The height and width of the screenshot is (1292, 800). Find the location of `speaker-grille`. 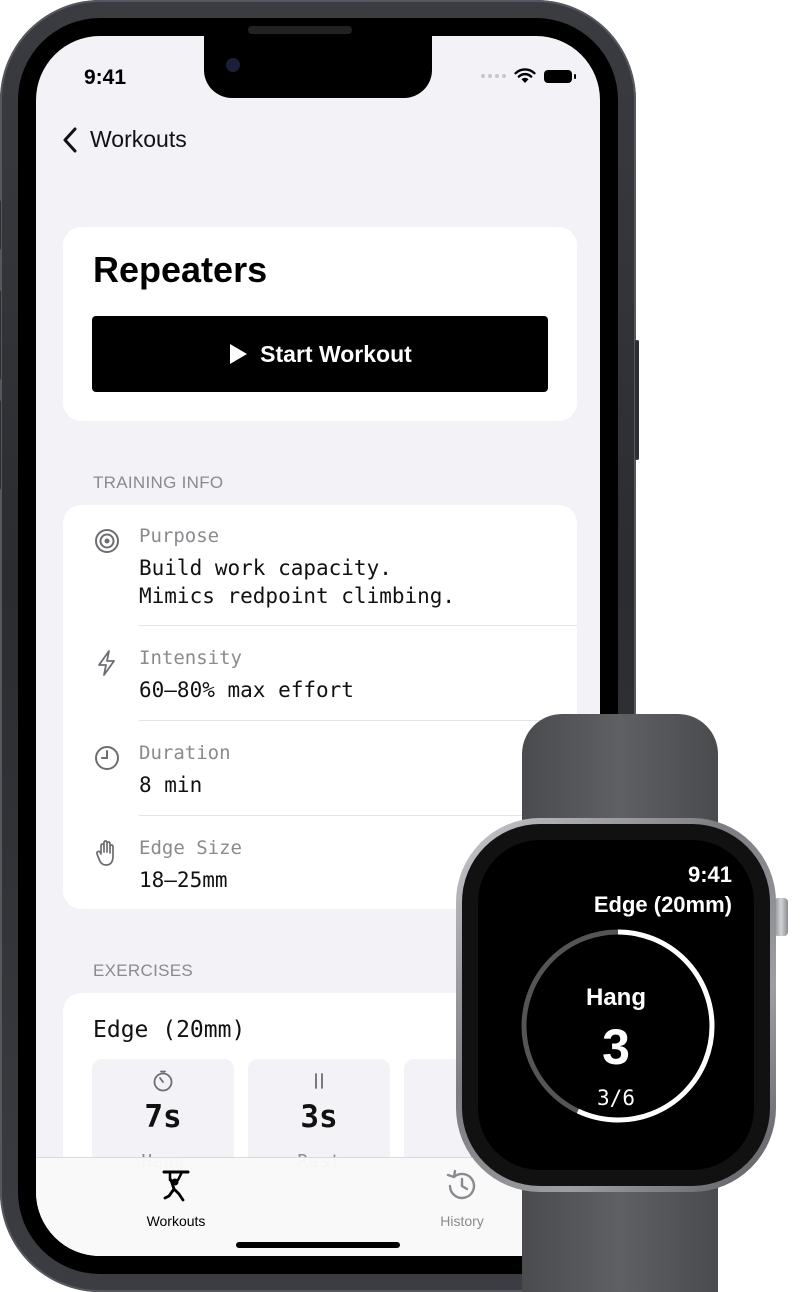

speaker-grille is located at coordinates (300, 30).